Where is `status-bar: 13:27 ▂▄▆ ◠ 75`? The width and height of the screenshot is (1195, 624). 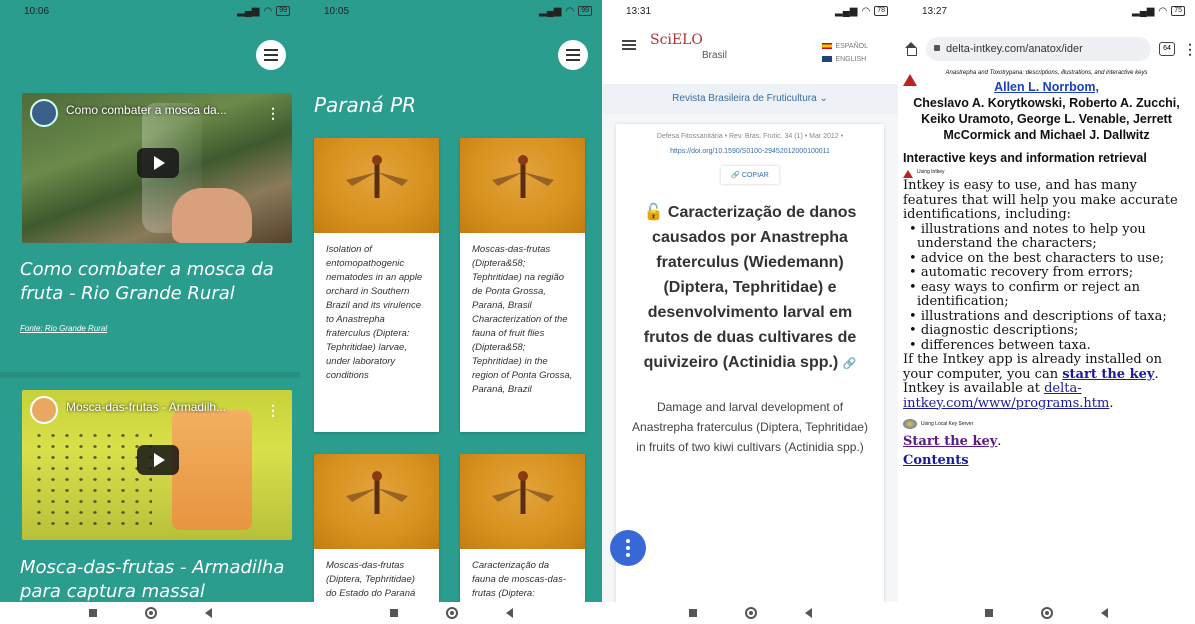 status-bar: 13:27 ▂▄▆ ◠ 75 is located at coordinates (1046, 11).